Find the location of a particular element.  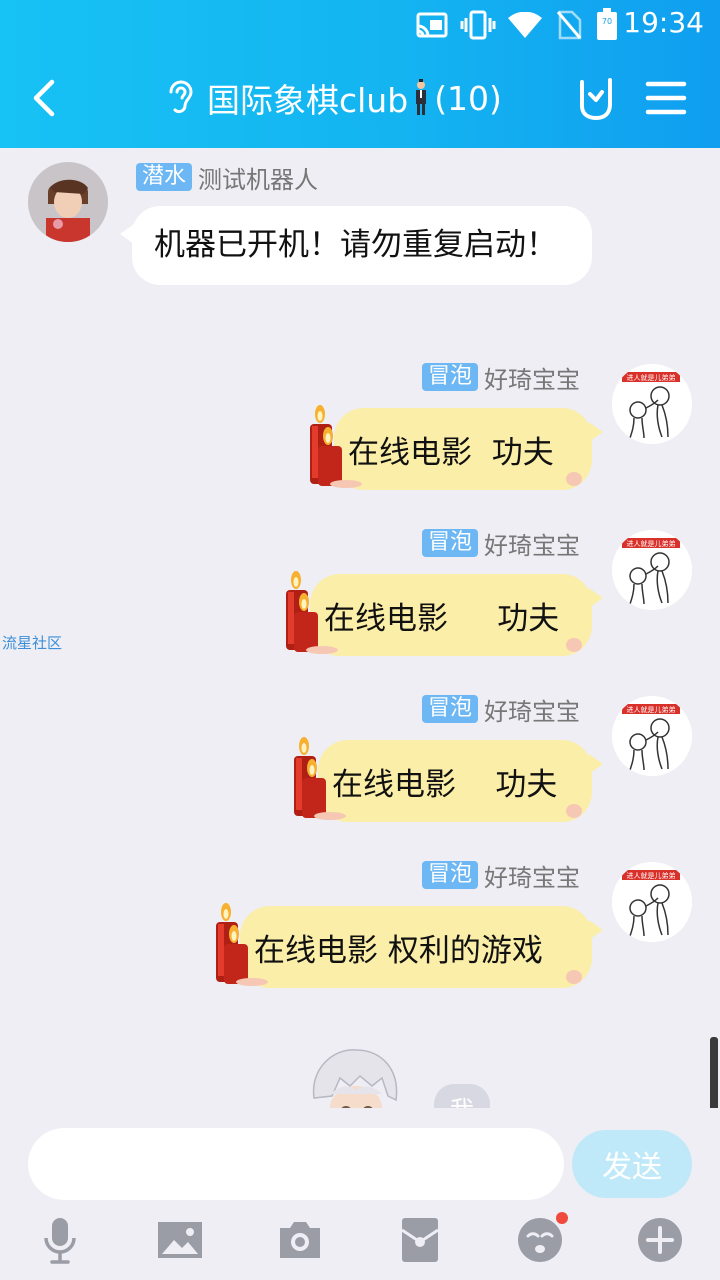

sender-name: 测试机器人 is located at coordinates (258, 177).